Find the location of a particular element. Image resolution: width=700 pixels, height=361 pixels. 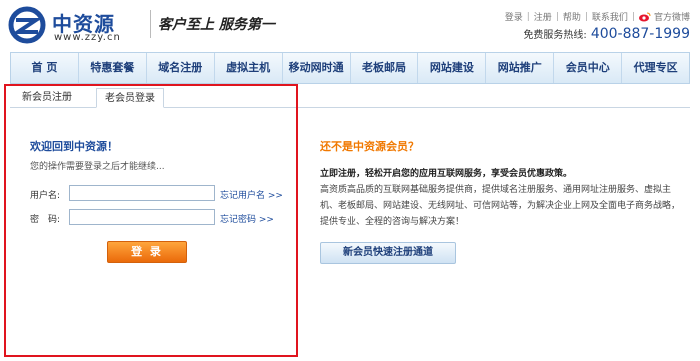

brand-url: www.zzy.cn is located at coordinates (87, 37).